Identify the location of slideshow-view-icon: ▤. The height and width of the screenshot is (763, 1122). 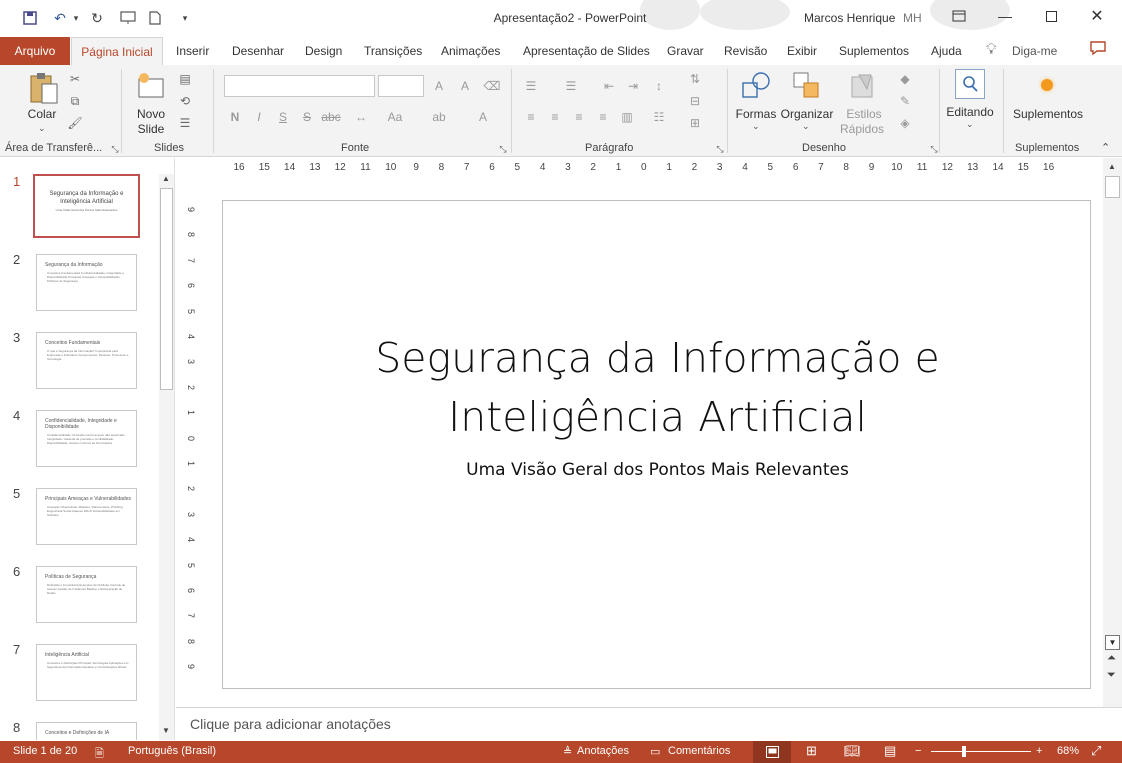
(890, 751).